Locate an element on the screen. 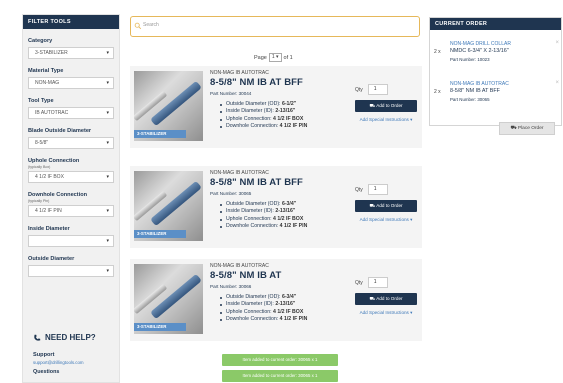 The height and width of the screenshot is (383, 563). help-title-text: NEED HELP? is located at coordinates (70, 337).